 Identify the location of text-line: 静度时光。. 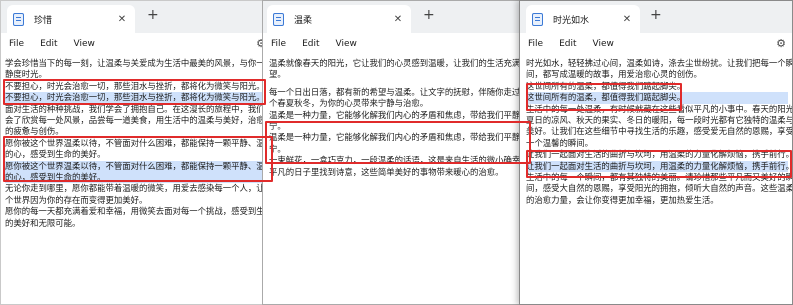
(26, 74).